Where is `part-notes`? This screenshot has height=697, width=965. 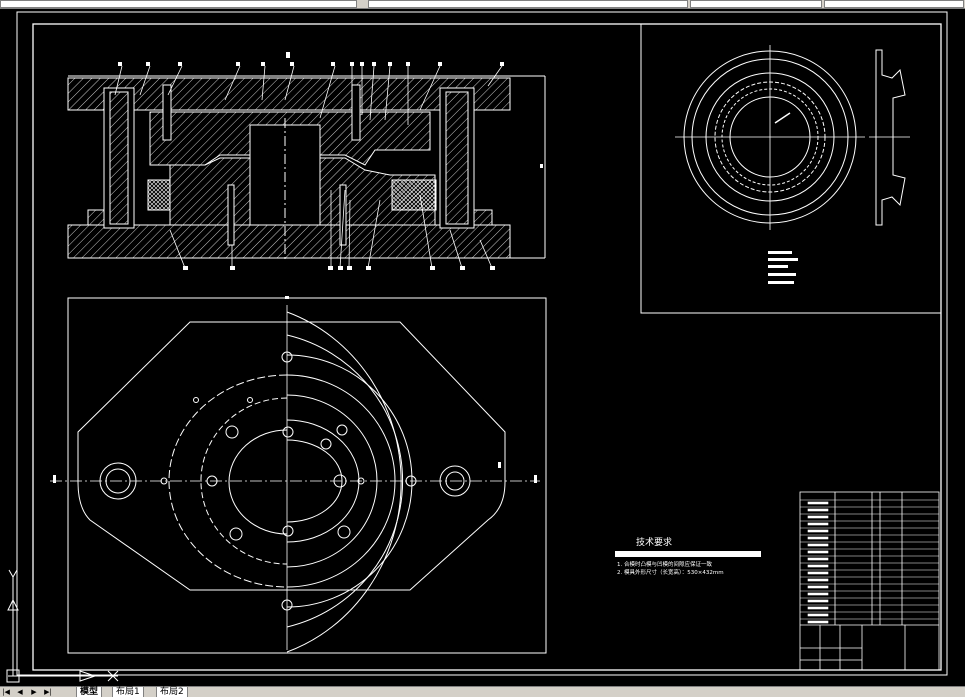
part-notes is located at coordinates (783, 267).